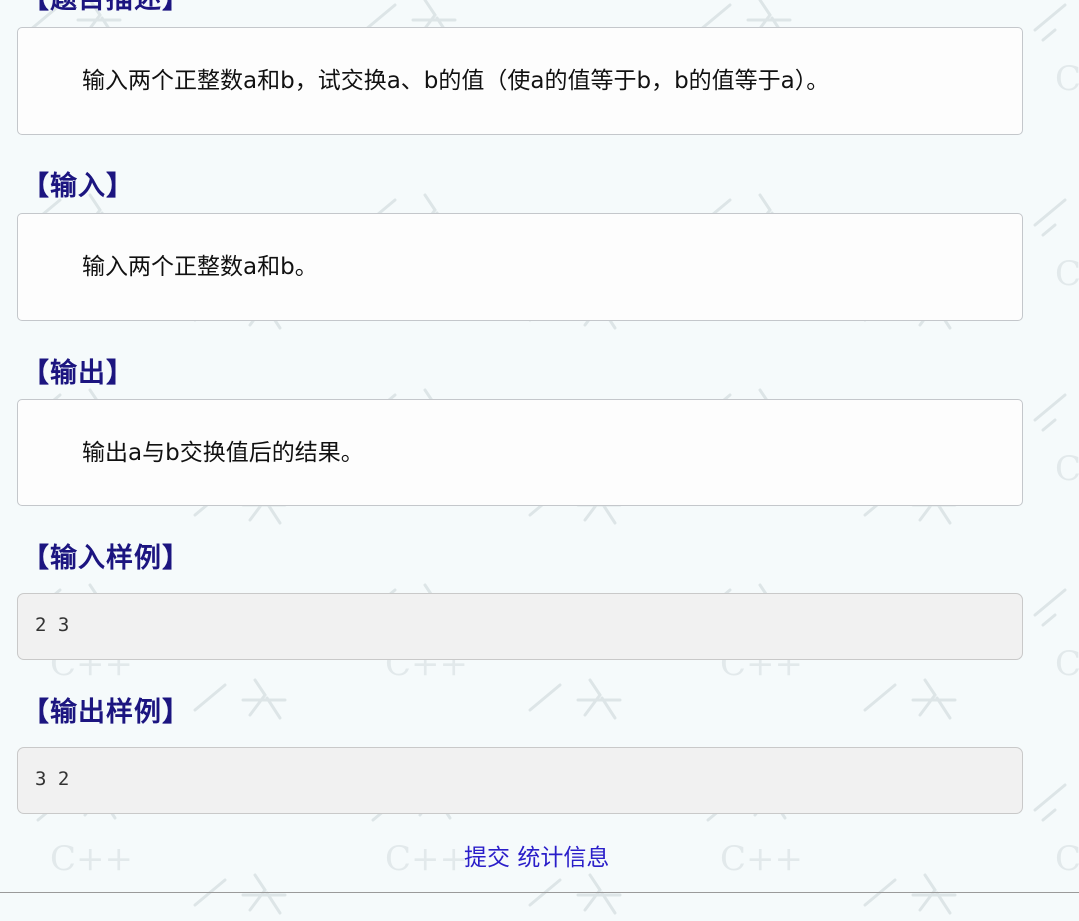 This screenshot has height=921, width=1079. What do you see at coordinates (106, 712) in the screenshot?
I see `sample-output-title: 【输出样例】` at bounding box center [106, 712].